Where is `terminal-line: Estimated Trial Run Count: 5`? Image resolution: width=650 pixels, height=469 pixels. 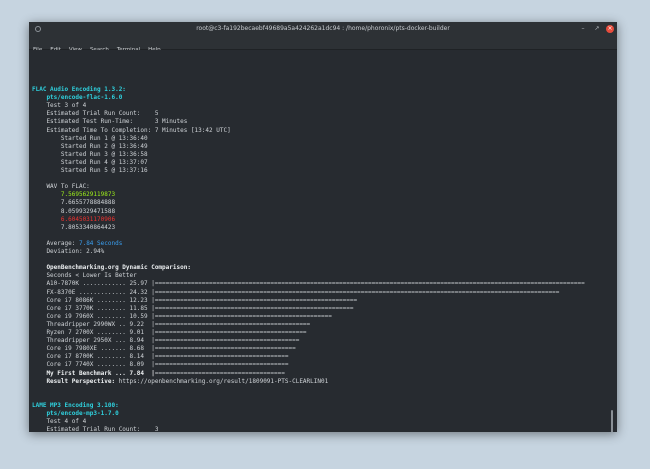
terminal-line: Estimated Trial Run Count: 5 is located at coordinates (95, 114).